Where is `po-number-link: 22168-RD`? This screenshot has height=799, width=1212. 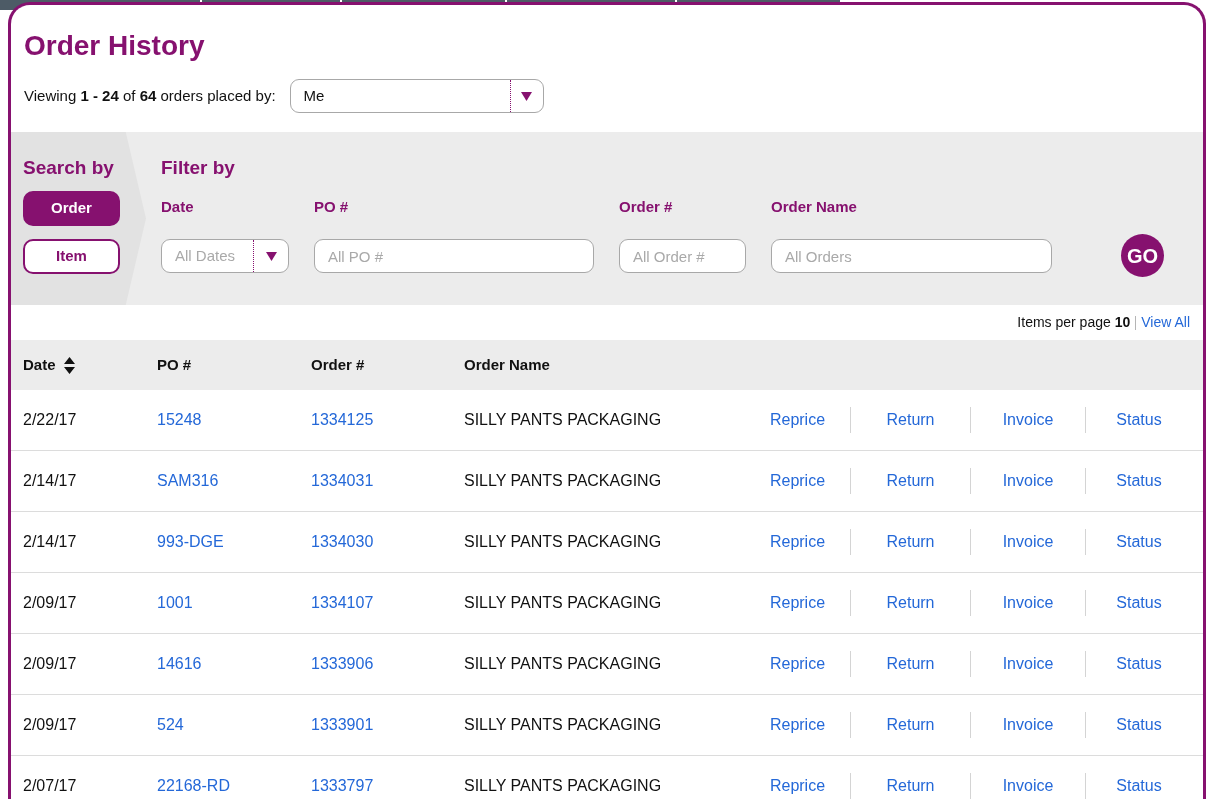 po-number-link: 22168-RD is located at coordinates (193, 785).